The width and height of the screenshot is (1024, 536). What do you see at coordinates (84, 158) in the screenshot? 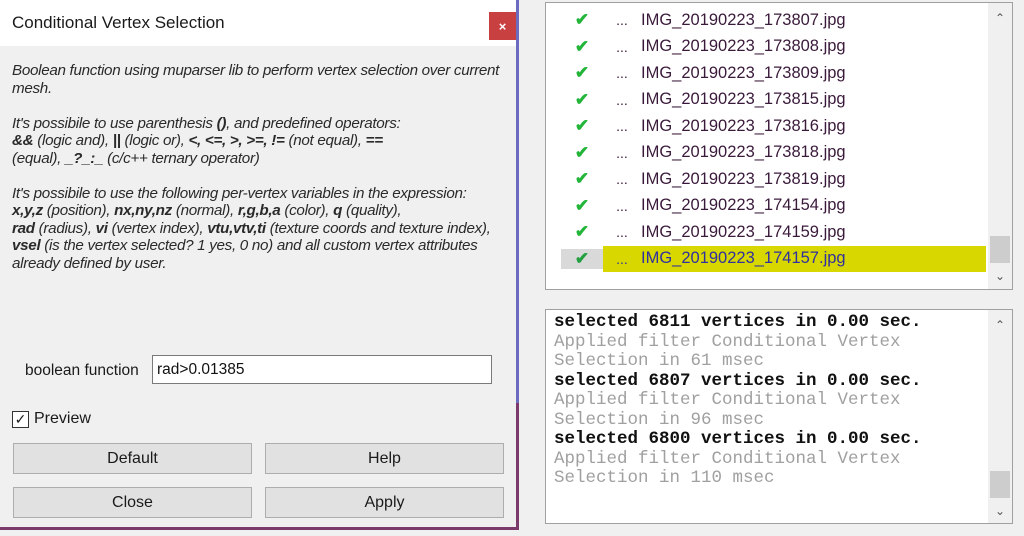
I see `operator-token: _?_:_` at bounding box center [84, 158].